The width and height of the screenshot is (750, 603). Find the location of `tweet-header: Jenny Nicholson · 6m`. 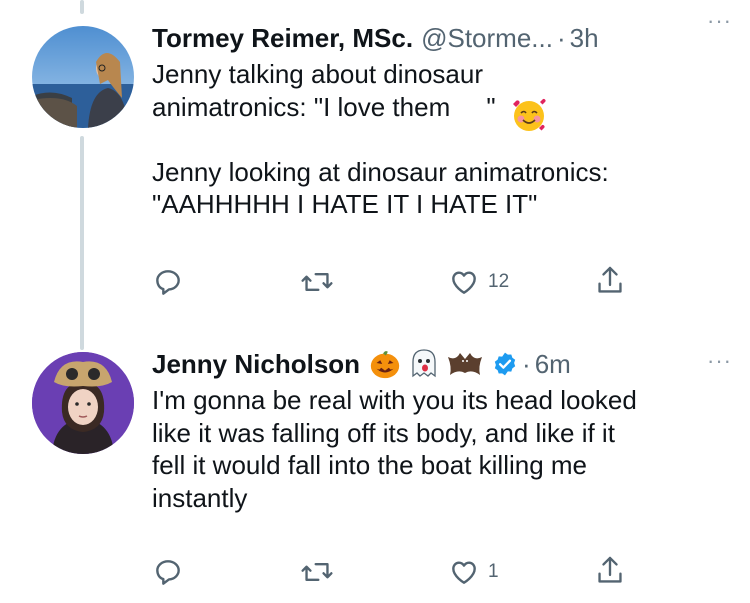

tweet-header: Jenny Nicholson · 6m is located at coordinates (441, 364).